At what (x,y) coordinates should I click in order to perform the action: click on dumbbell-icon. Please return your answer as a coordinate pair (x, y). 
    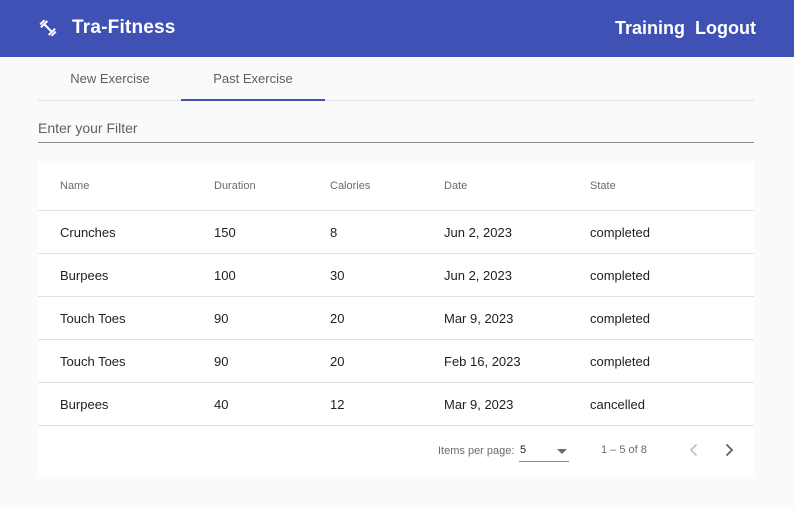
    Looking at the image, I should click on (48, 28).